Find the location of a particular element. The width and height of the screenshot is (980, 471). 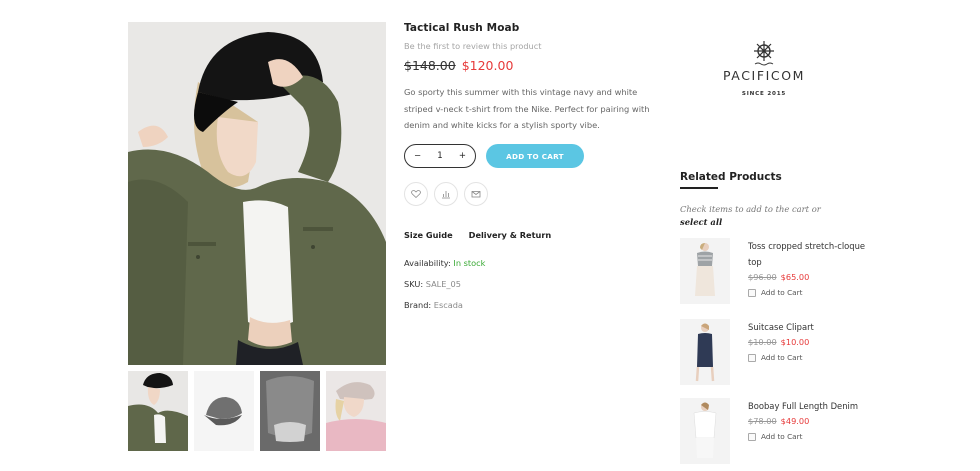

old-price: $148.00 is located at coordinates (430, 65).